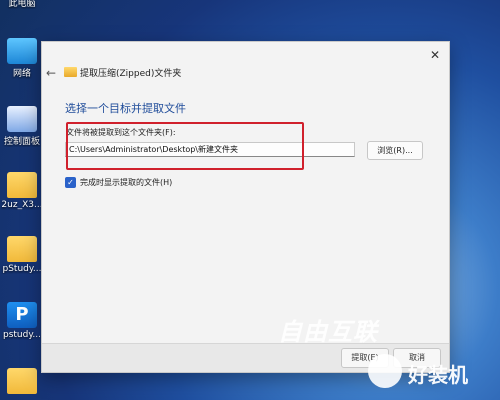  I want to click on desktop-icon-this-pc: 此电脑, so click(22, 4).